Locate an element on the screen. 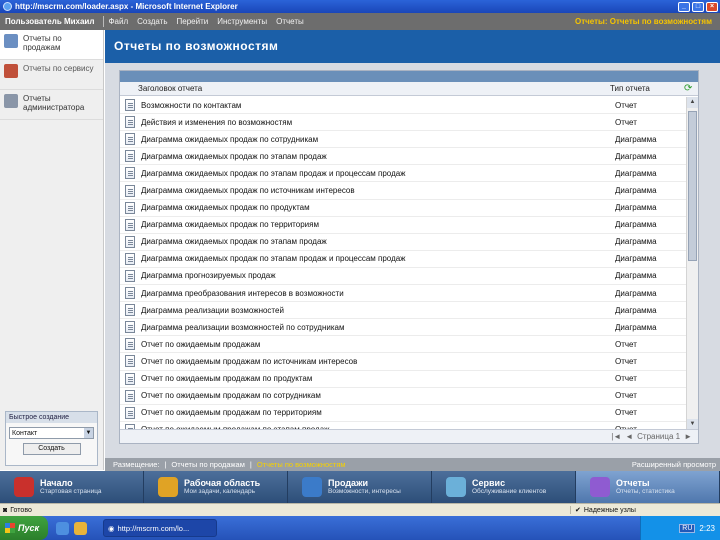 The height and width of the screenshot is (540, 720). current-user: Пользователь Михаил is located at coordinates (49, 21).